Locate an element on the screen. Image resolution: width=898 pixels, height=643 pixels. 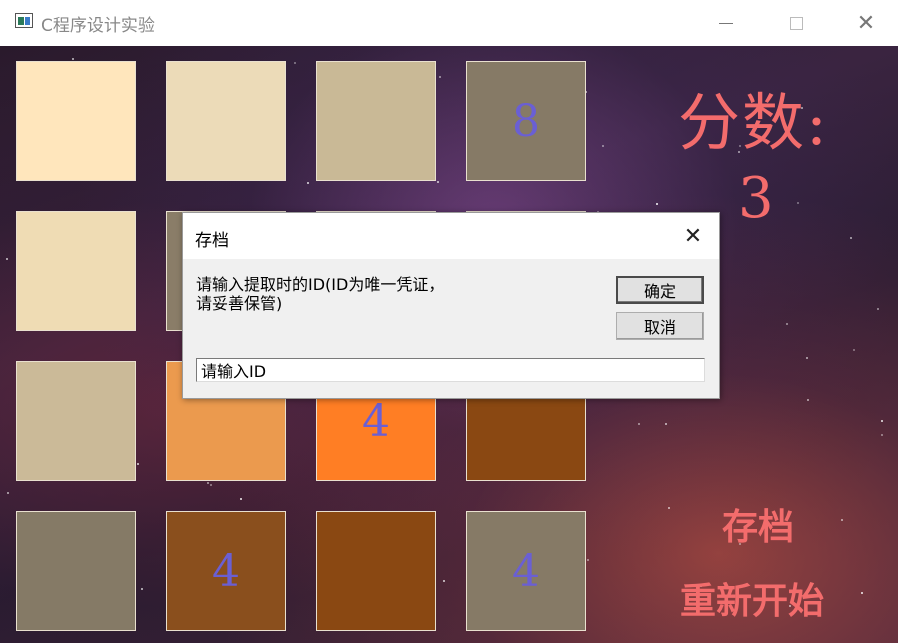
dialog-message-line1: 请输入提取时的ID(ID为唯一凭证， is located at coordinates (320, 284).